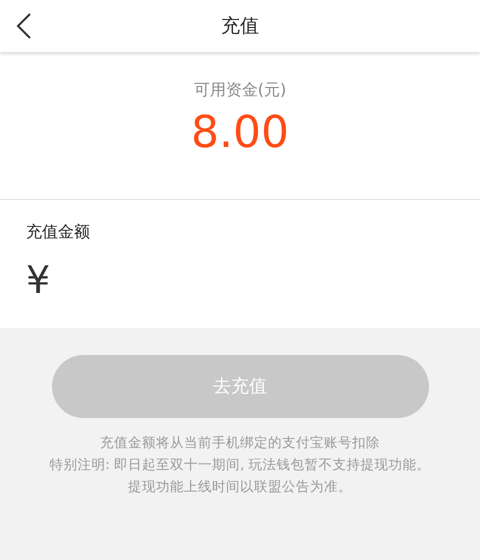 This screenshot has height=560, width=480. I want to click on amount-label: 充值金额, so click(58, 232).